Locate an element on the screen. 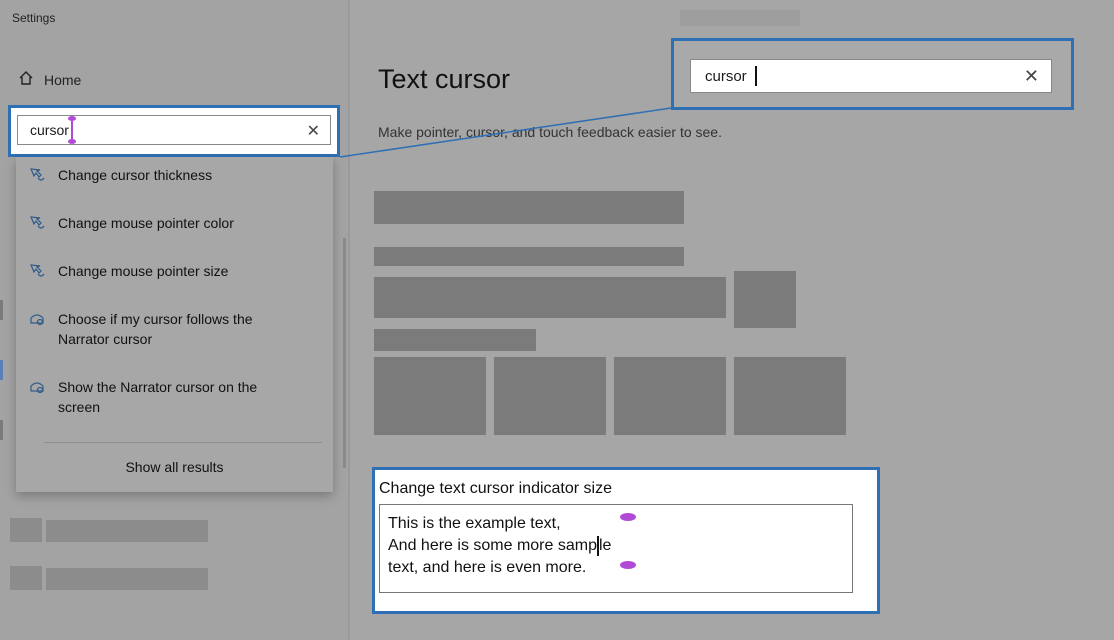 The height and width of the screenshot is (640, 1114). page-title: Text cursor is located at coordinates (444, 79).